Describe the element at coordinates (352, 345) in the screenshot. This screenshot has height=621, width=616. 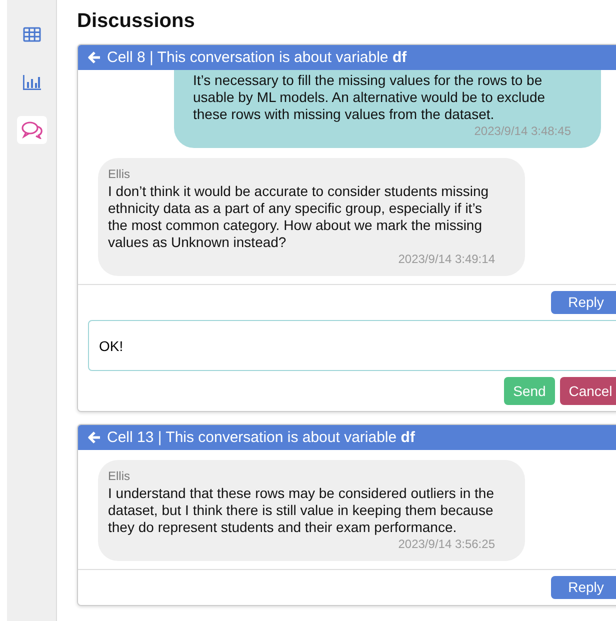
I see `reply-input: OK!` at that location.